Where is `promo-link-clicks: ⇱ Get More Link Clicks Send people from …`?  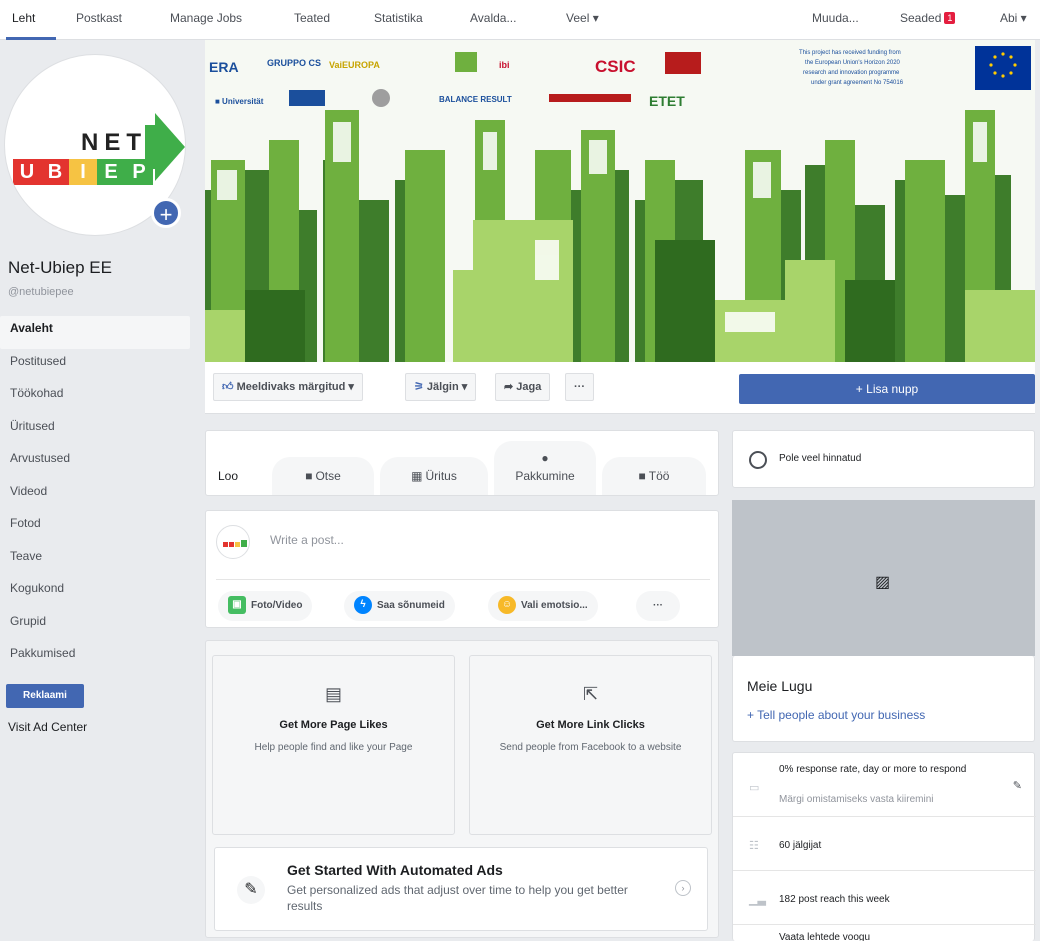 promo-link-clicks: ⇱ Get More Link Clicks Send people from … is located at coordinates (590, 745).